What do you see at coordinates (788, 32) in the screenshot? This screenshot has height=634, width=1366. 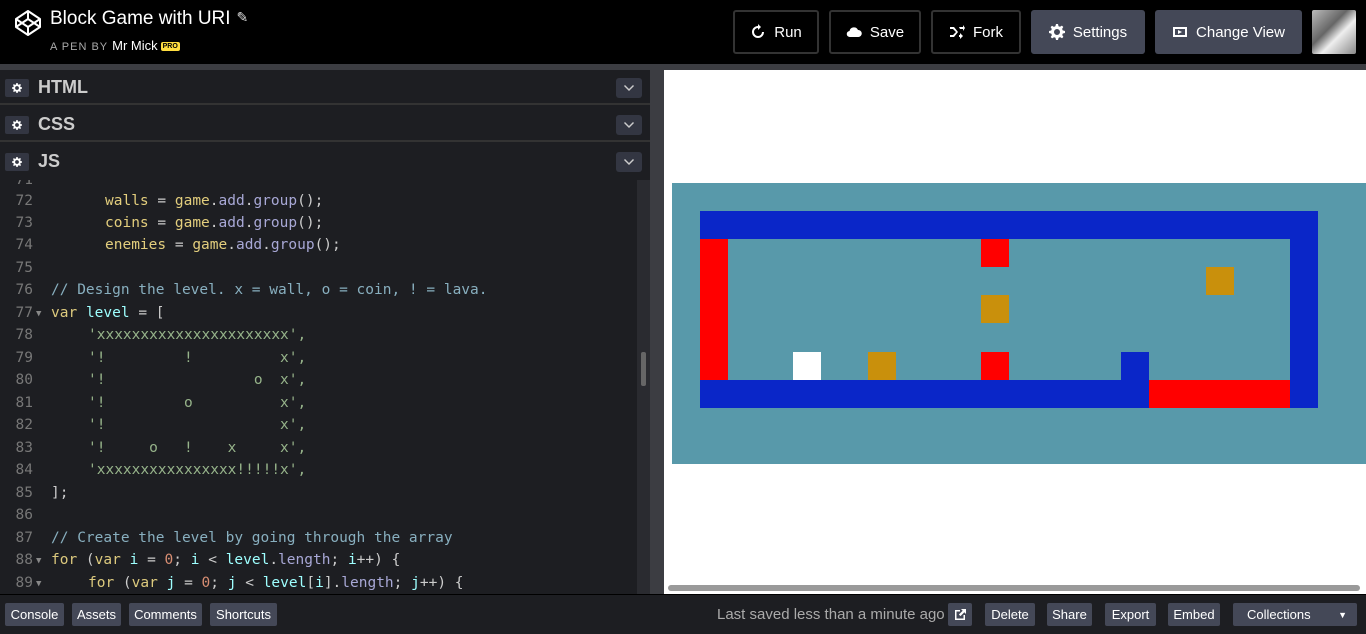 I see `run-label: Run` at bounding box center [788, 32].